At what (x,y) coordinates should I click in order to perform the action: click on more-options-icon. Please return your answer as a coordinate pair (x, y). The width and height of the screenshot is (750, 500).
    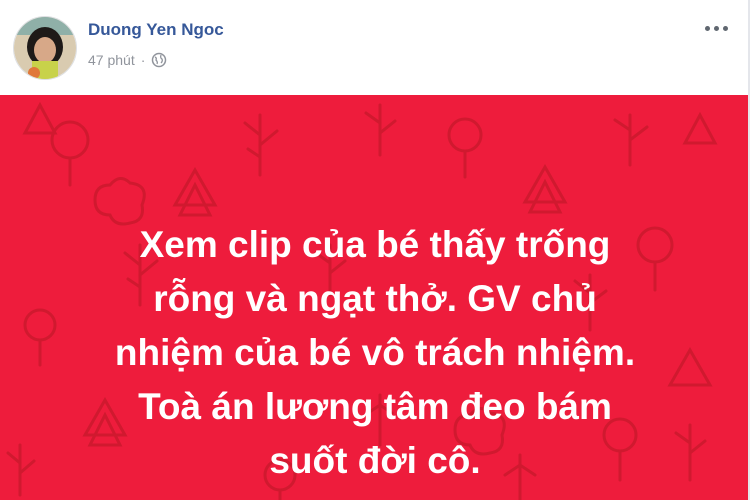
    Looking at the image, I should click on (716, 28).